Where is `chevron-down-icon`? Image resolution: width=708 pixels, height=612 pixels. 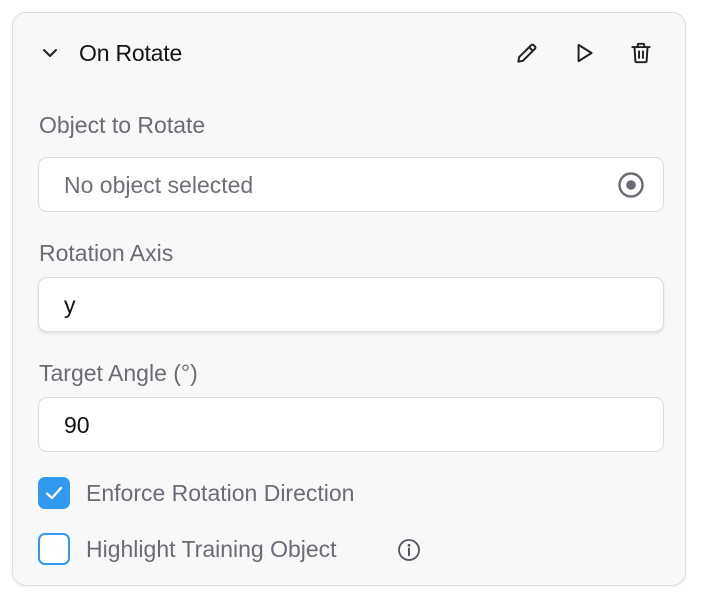 chevron-down-icon is located at coordinates (50, 53).